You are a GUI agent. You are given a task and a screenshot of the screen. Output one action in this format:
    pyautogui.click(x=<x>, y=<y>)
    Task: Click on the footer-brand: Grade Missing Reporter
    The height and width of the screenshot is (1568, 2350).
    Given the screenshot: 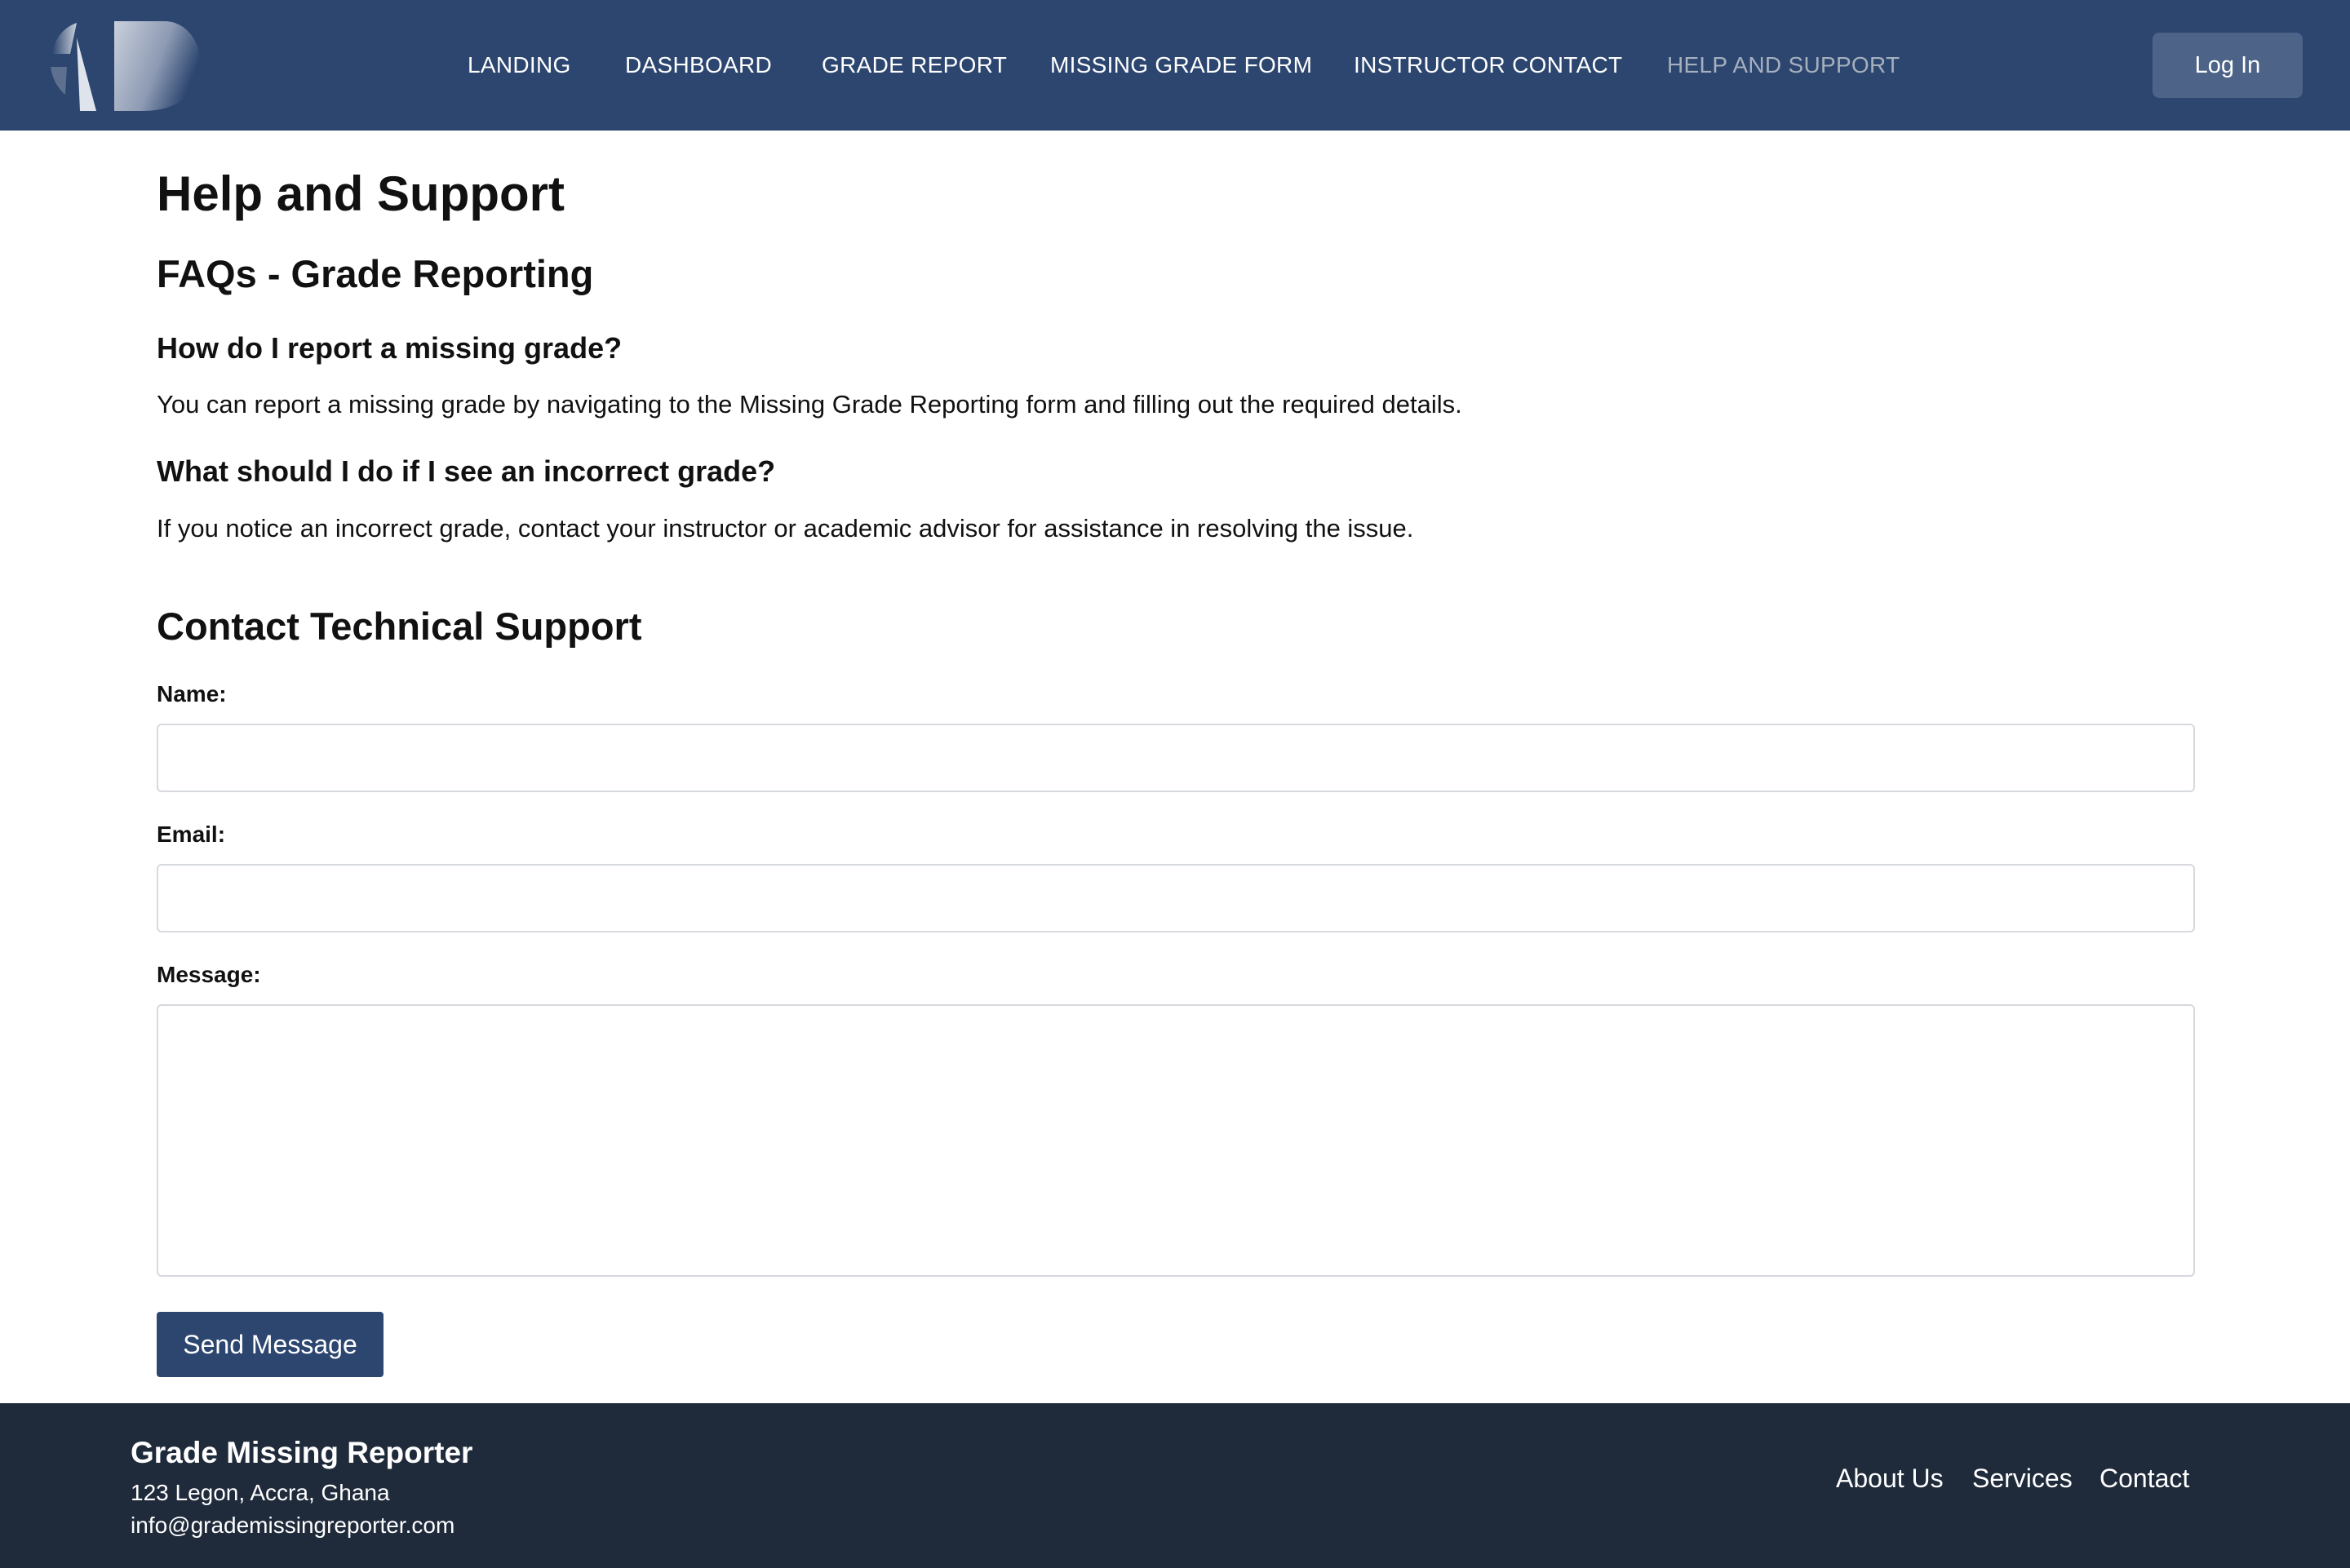 What is the action you would take?
    pyautogui.click(x=302, y=1452)
    